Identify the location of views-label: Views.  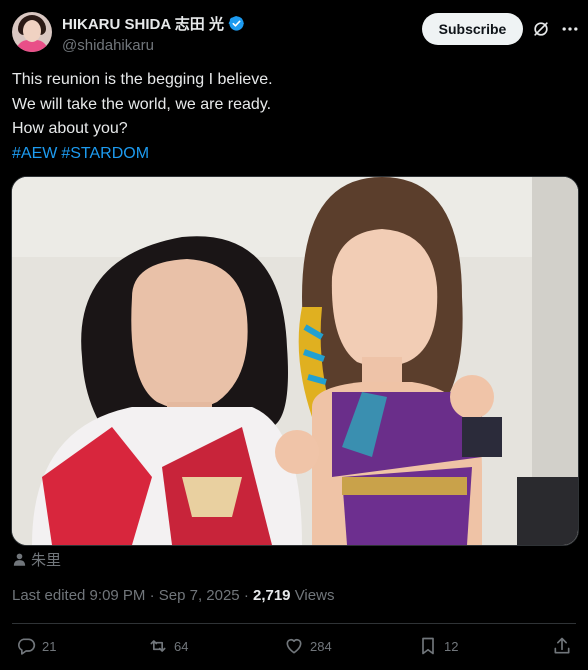
(312, 595).